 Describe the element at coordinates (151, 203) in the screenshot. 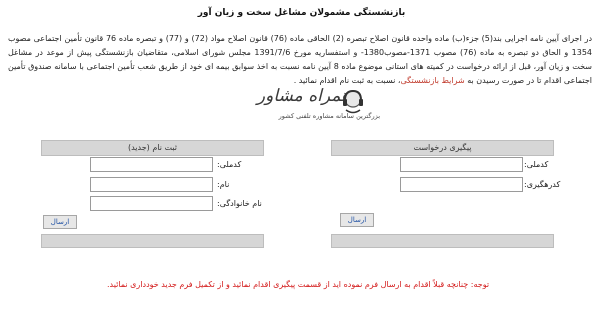

I see `register-last-name-input` at that location.